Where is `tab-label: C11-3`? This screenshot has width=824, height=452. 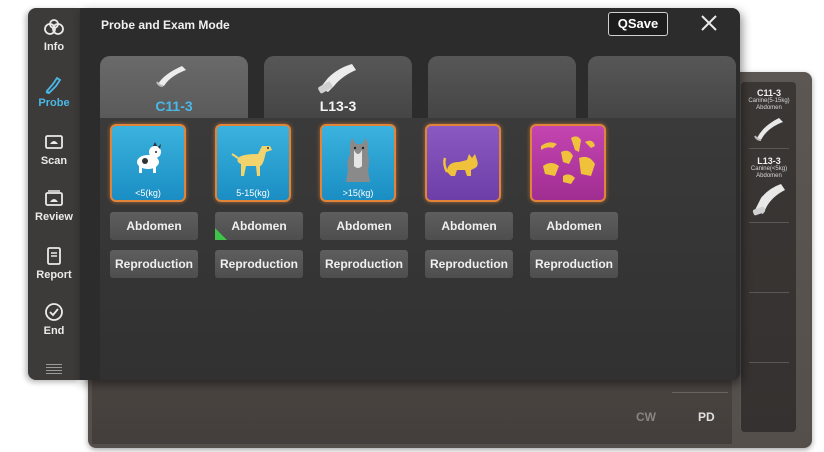 tab-label: C11-3 is located at coordinates (174, 106).